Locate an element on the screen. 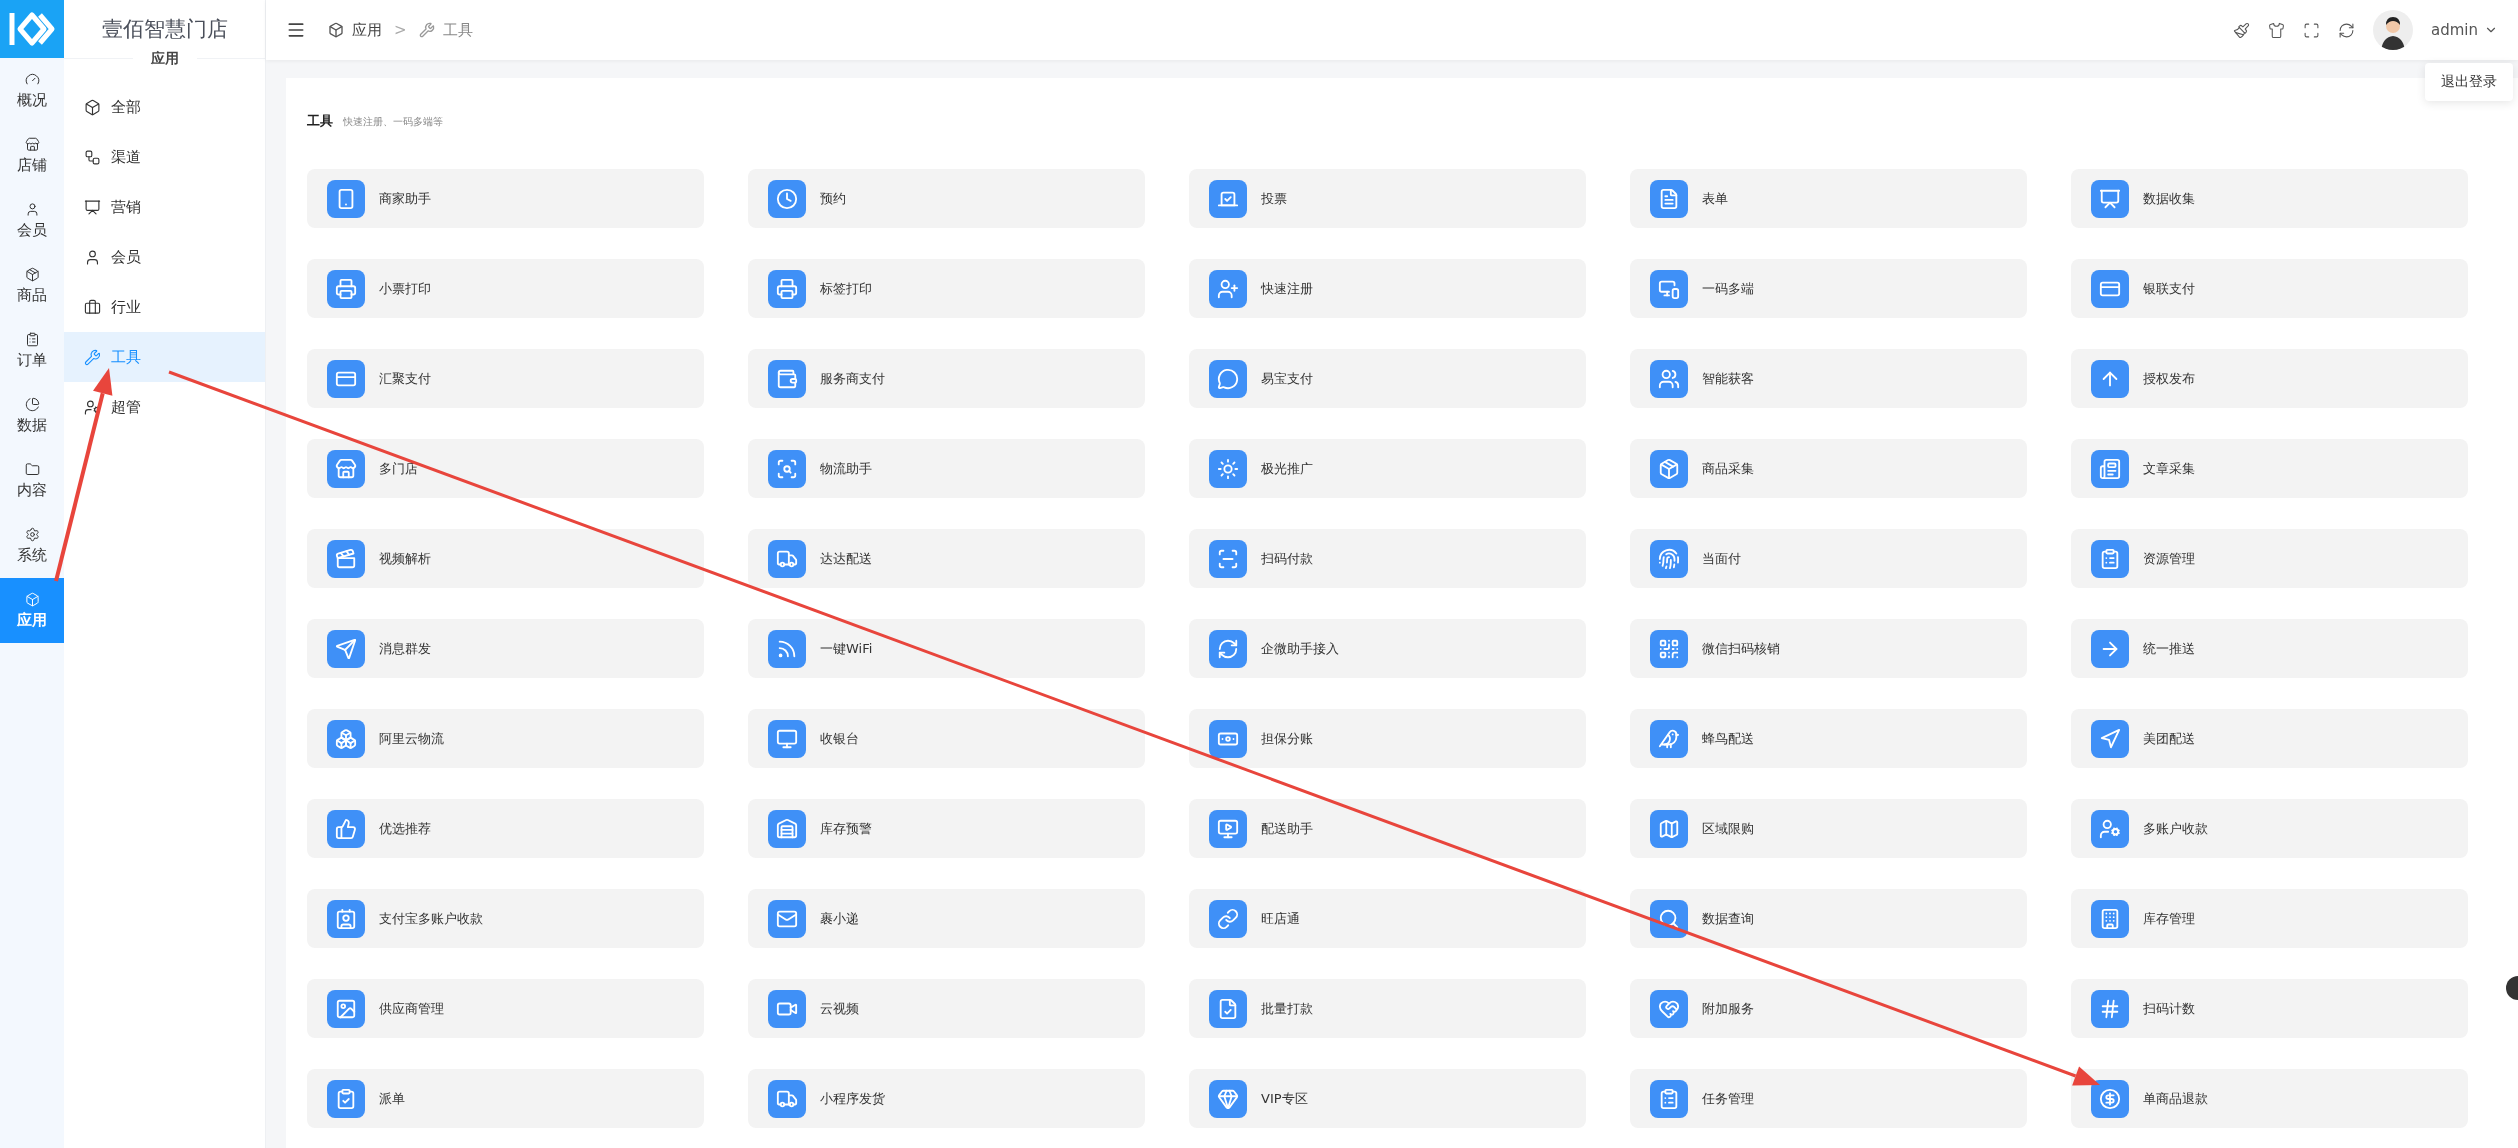 Image resolution: width=2518 pixels, height=1148 pixels. monitor-play-icon is located at coordinates (1228, 828).